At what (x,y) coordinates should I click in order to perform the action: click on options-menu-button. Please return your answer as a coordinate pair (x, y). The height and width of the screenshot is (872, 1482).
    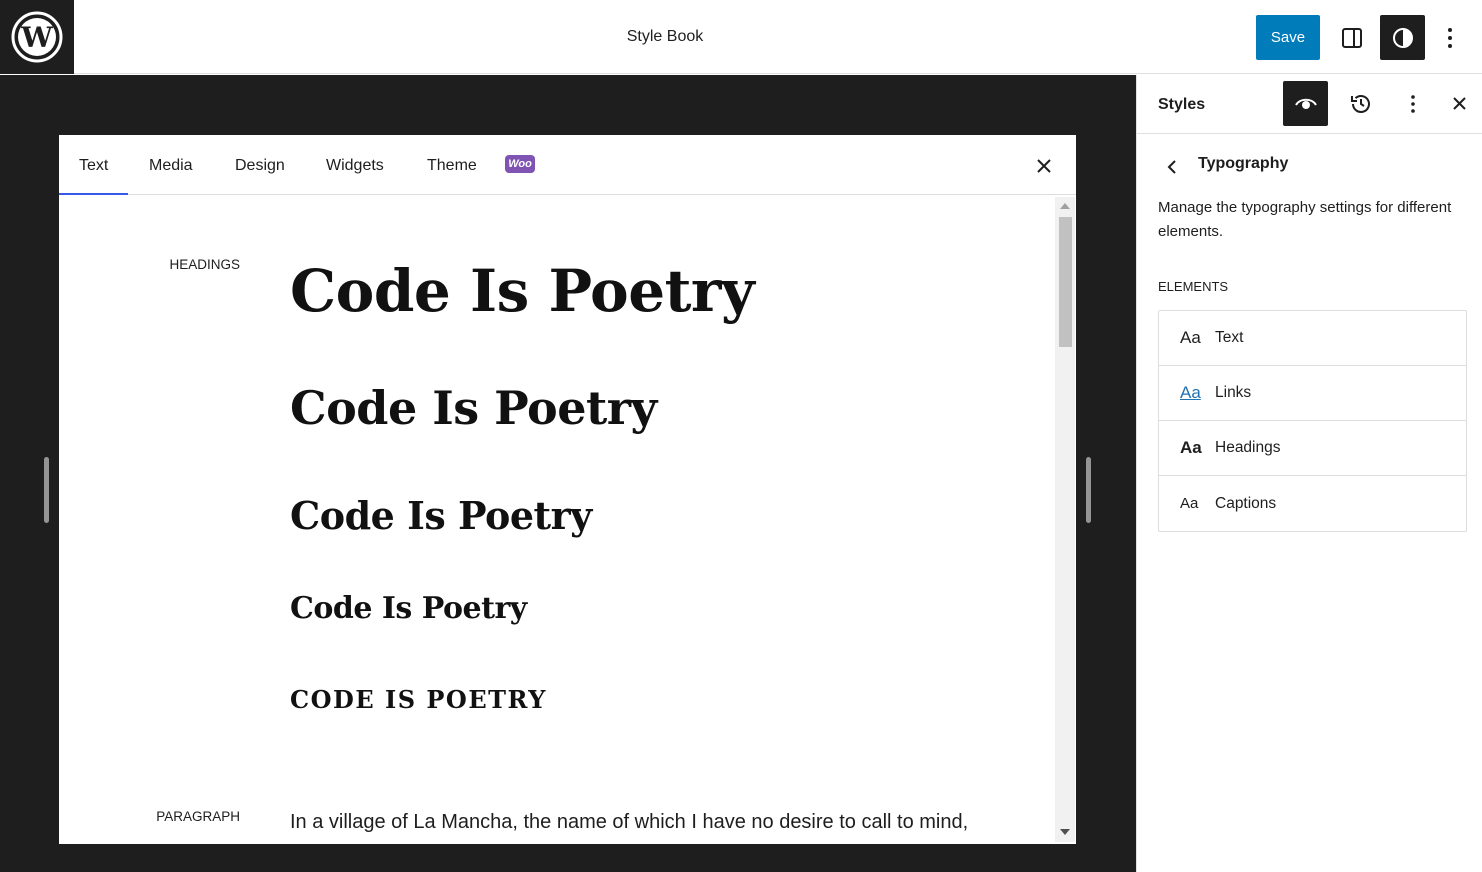
    Looking at the image, I should click on (1450, 37).